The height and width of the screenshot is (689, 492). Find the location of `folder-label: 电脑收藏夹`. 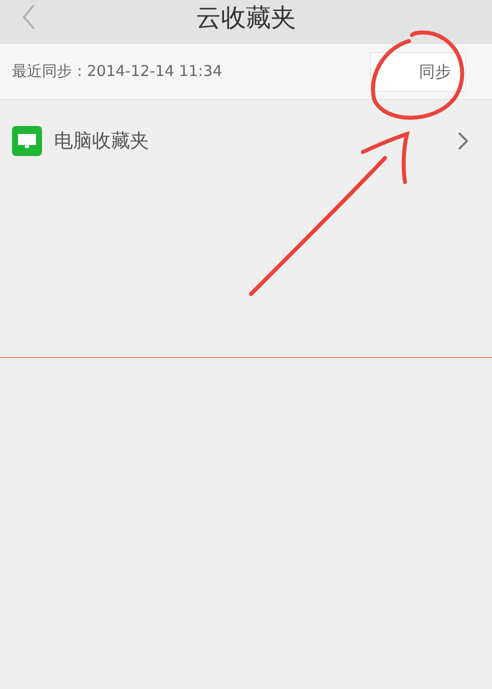

folder-label: 电脑收藏夹 is located at coordinates (101, 141).